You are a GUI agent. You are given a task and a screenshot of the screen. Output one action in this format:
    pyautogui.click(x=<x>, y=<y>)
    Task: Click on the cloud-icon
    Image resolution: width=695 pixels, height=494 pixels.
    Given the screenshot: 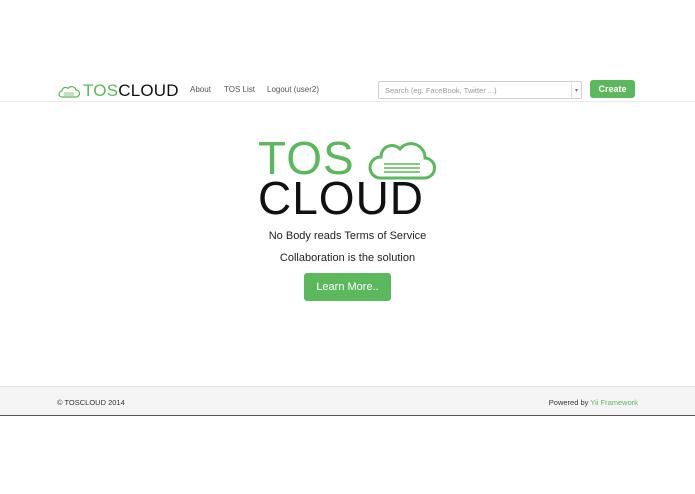 What is the action you would take?
    pyautogui.click(x=69, y=91)
    